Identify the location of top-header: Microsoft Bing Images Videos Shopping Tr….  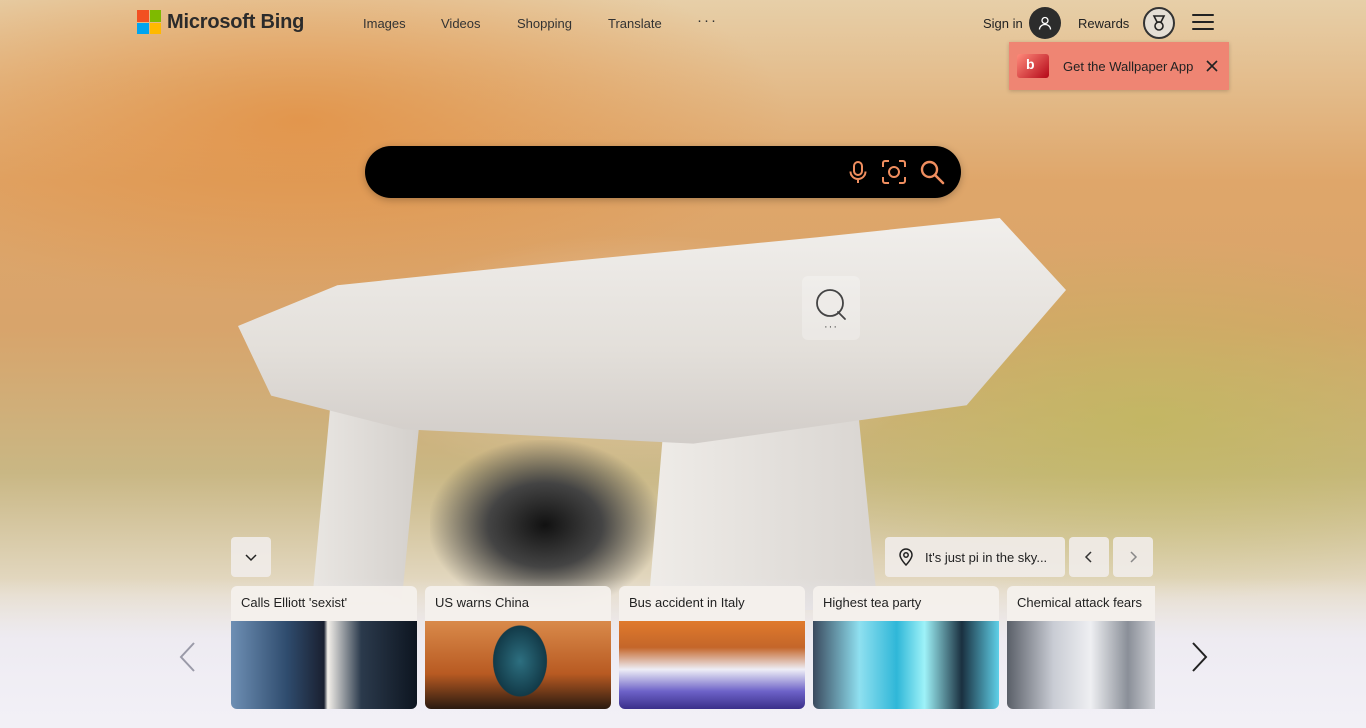
(683, 23).